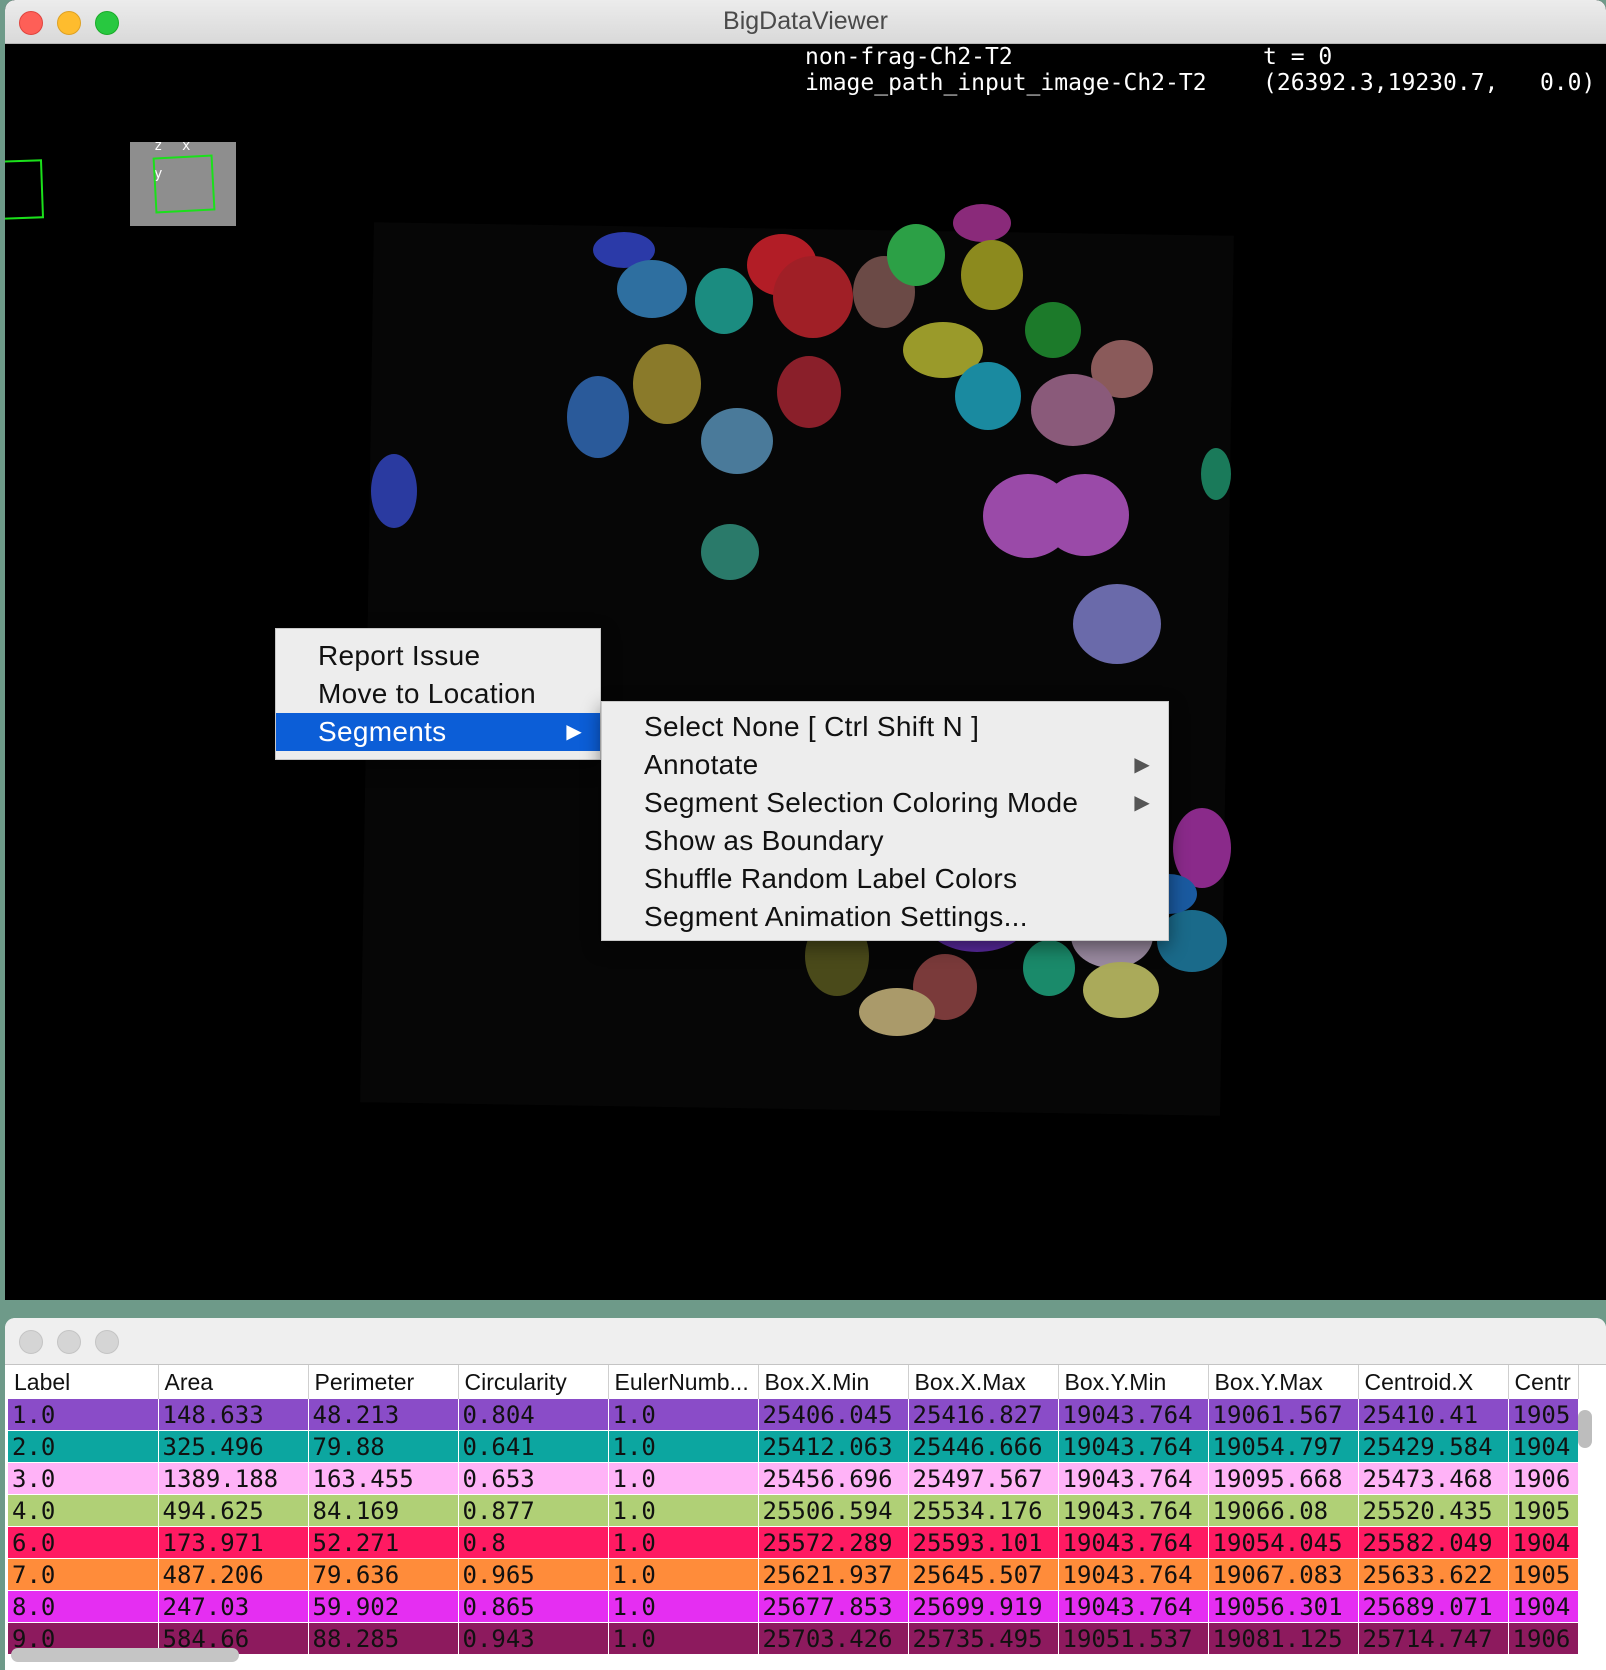 Image resolution: width=1606 pixels, height=1670 pixels. What do you see at coordinates (1283, 1638) in the screenshot?
I see `table-cell: 19081.125` at bounding box center [1283, 1638].